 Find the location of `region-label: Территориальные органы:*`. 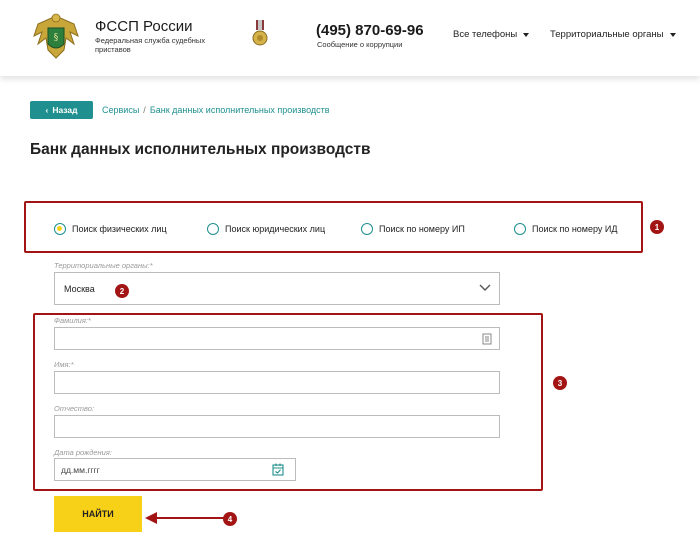

region-label: Территориальные органы:* is located at coordinates (103, 265).